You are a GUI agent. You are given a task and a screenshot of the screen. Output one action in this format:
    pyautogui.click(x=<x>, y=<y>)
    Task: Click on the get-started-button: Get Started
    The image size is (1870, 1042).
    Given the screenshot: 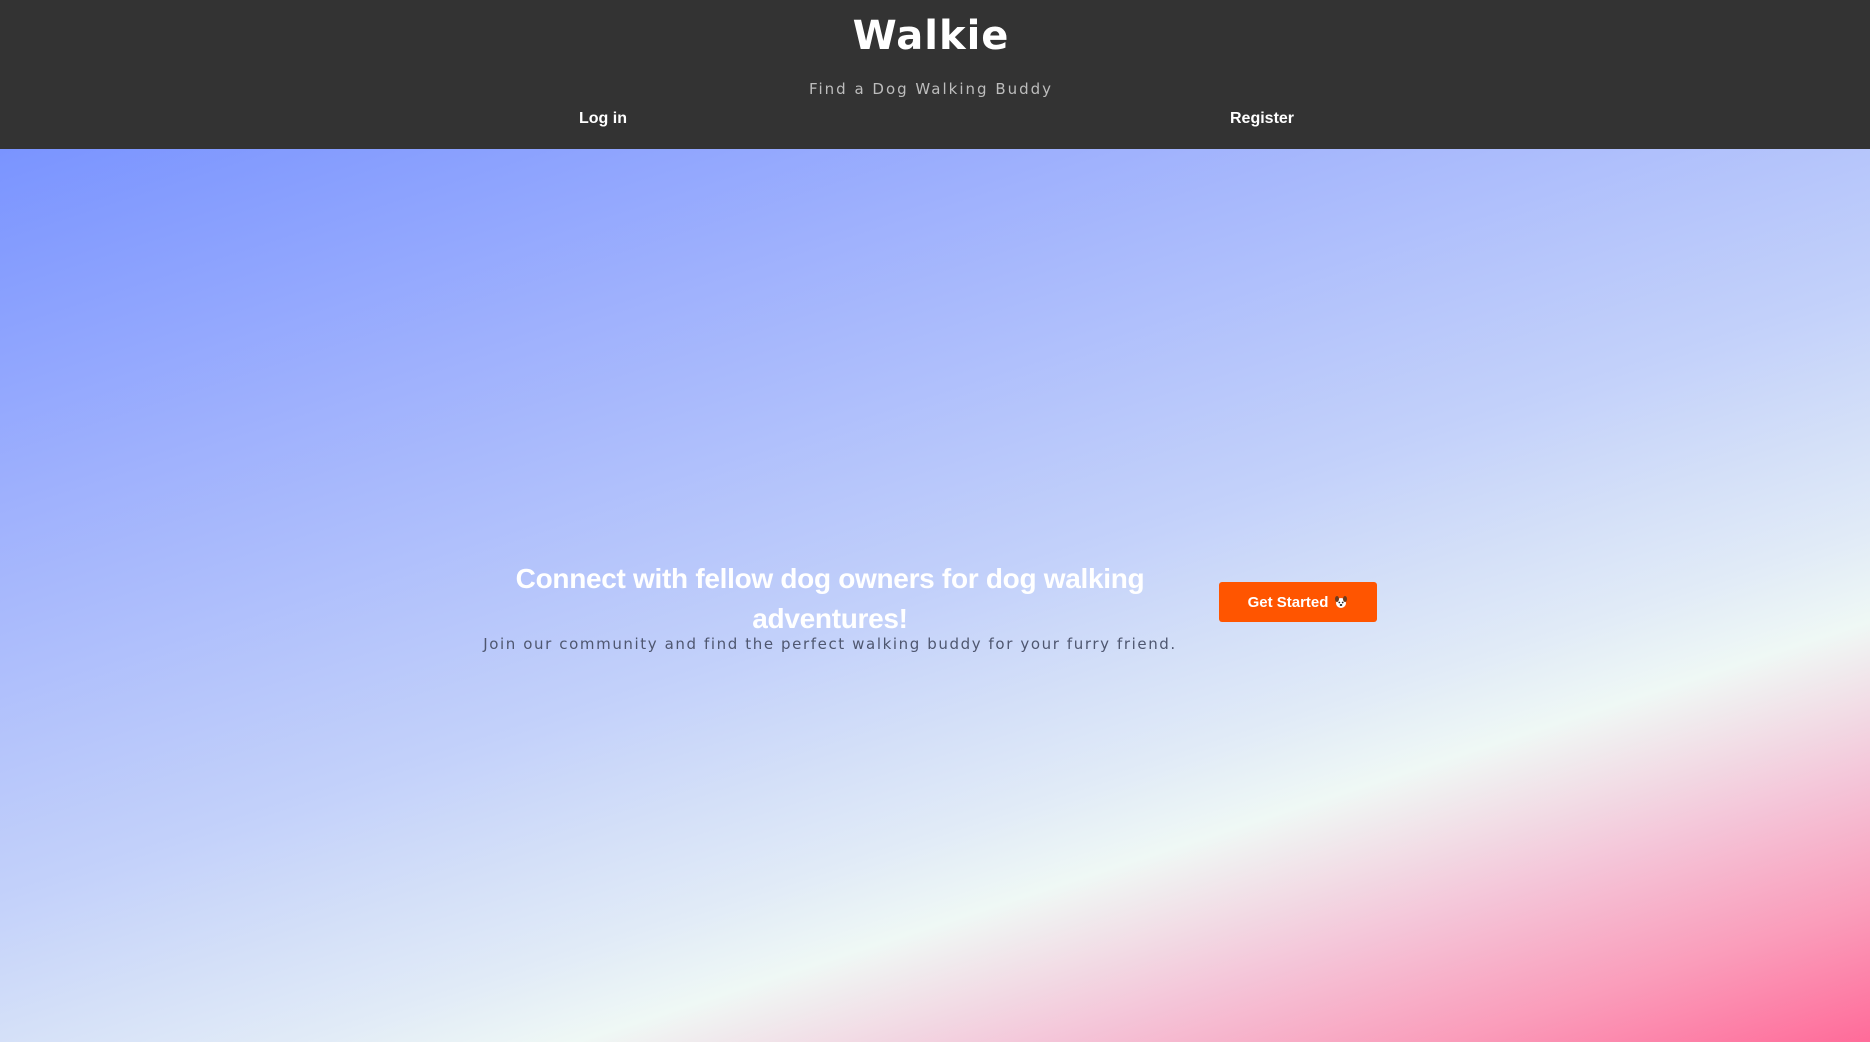 What is the action you would take?
    pyautogui.click(x=1298, y=602)
    